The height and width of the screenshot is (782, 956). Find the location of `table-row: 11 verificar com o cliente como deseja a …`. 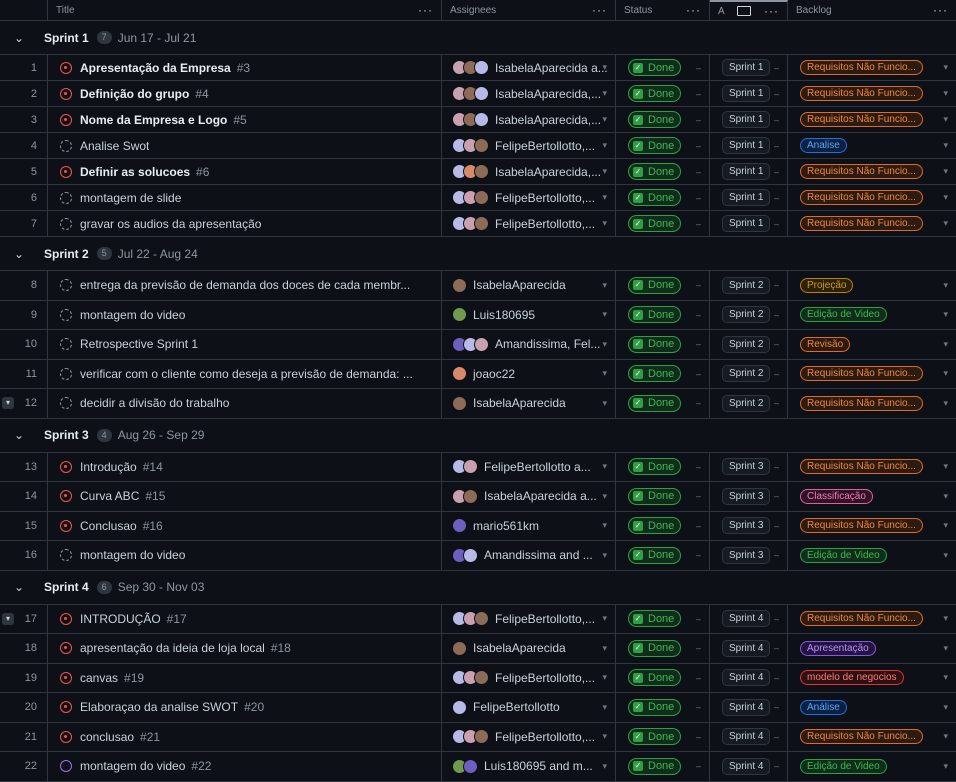

table-row: 11 verificar com o cliente como deseja a … is located at coordinates (478, 374).